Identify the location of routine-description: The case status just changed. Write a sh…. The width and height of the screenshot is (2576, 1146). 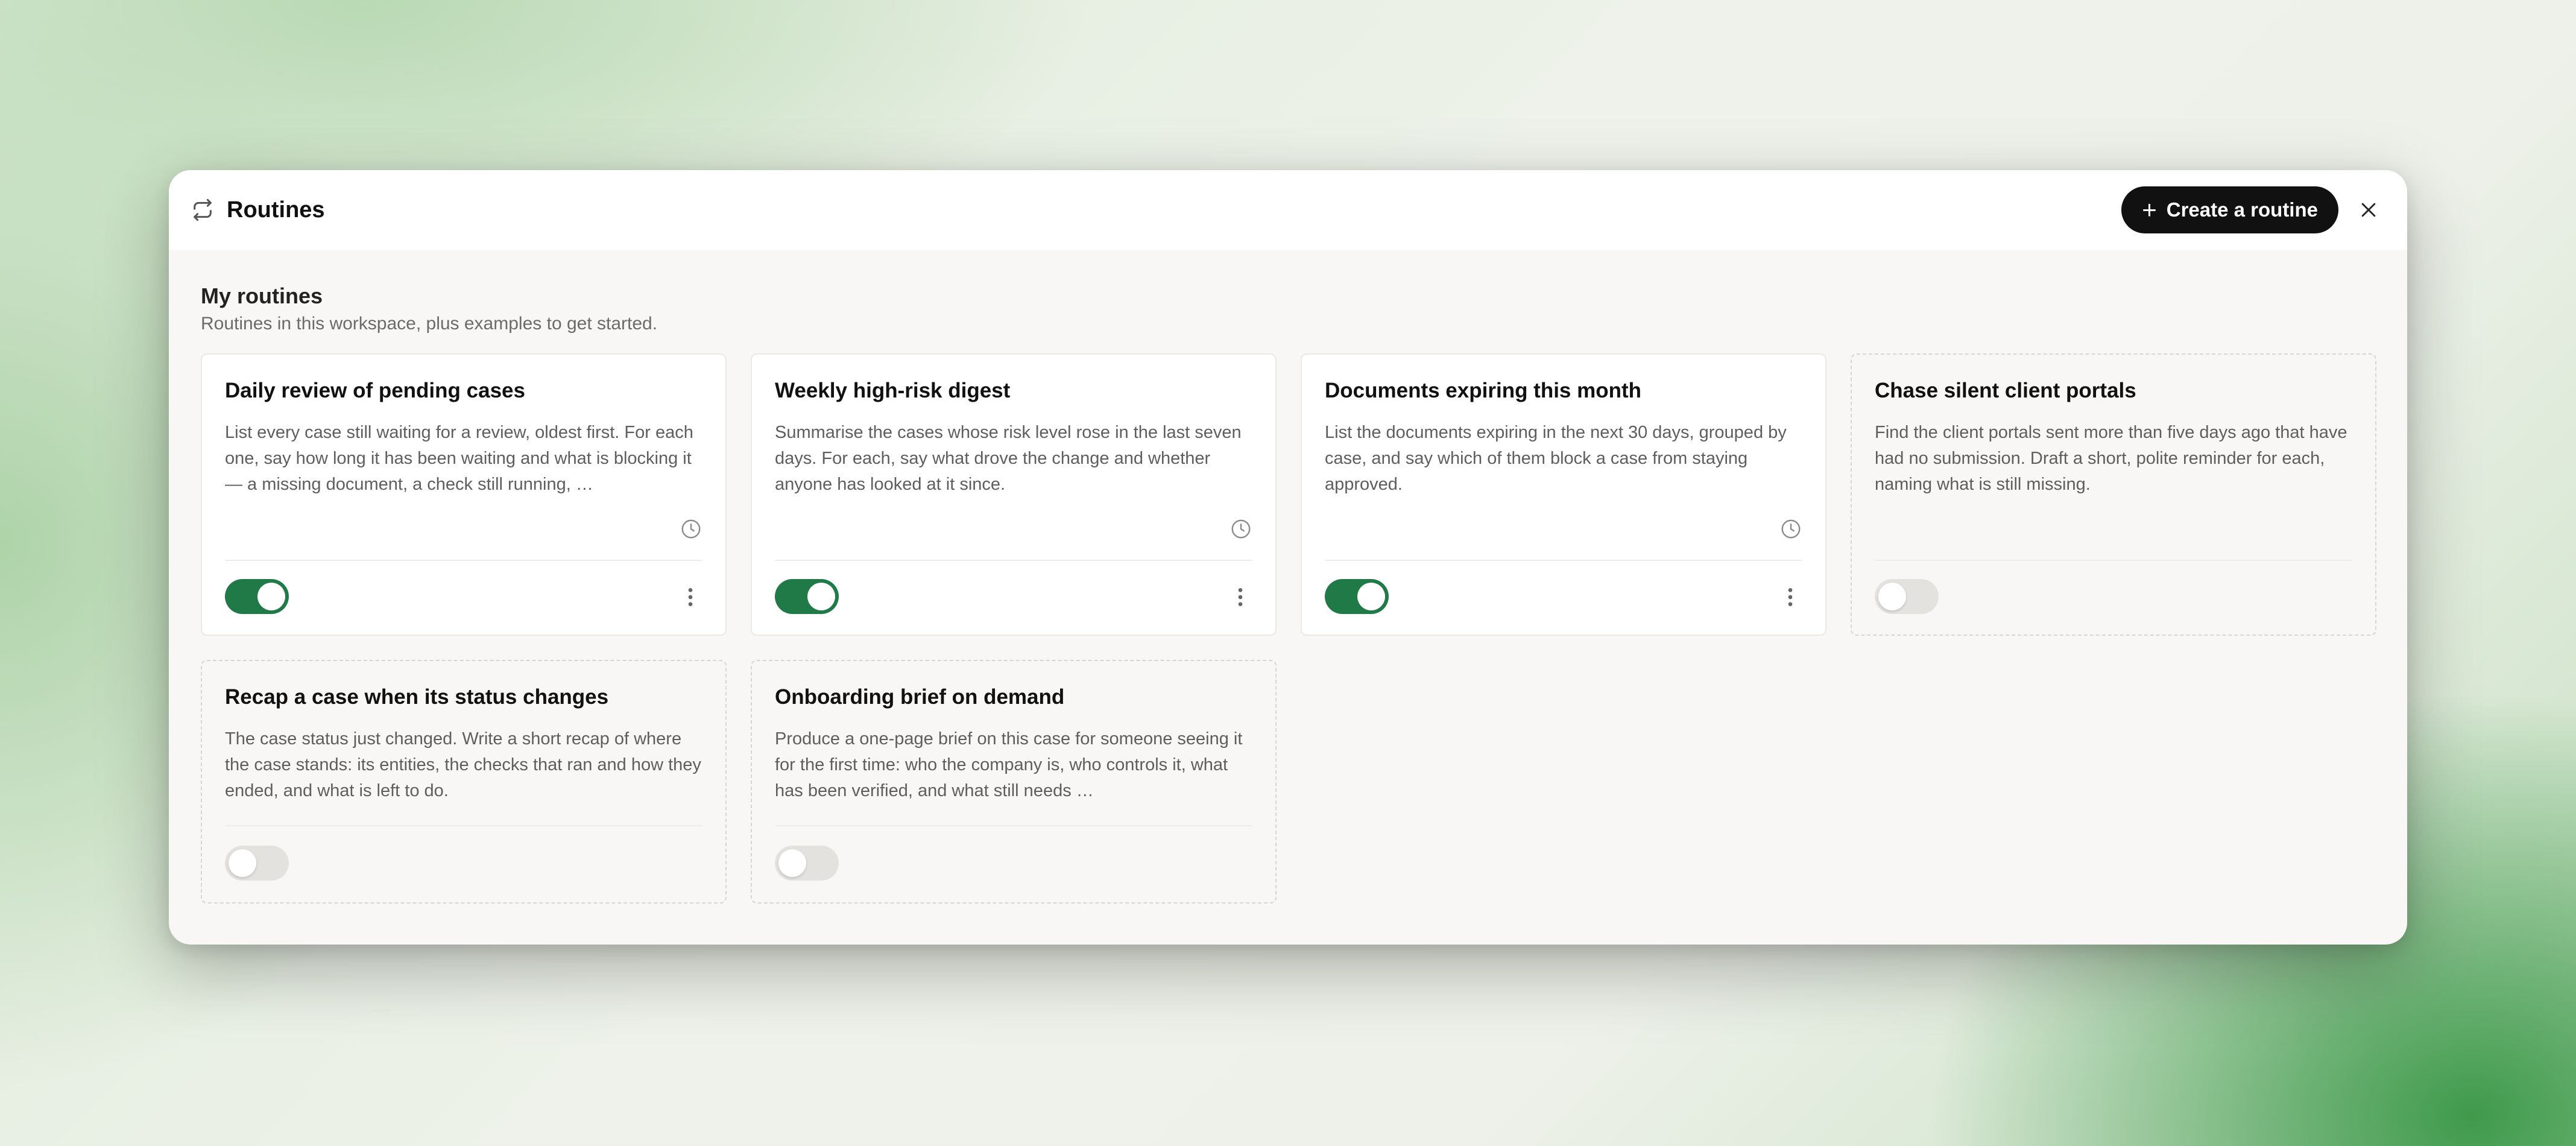
(463, 764).